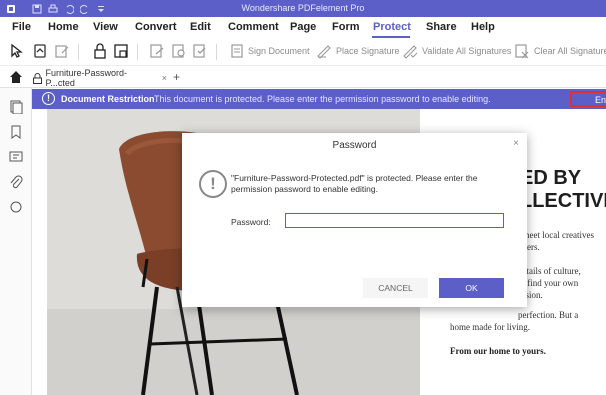 The width and height of the screenshot is (606, 395). What do you see at coordinates (37, 78) in the screenshot?
I see `lock-icon` at bounding box center [37, 78].